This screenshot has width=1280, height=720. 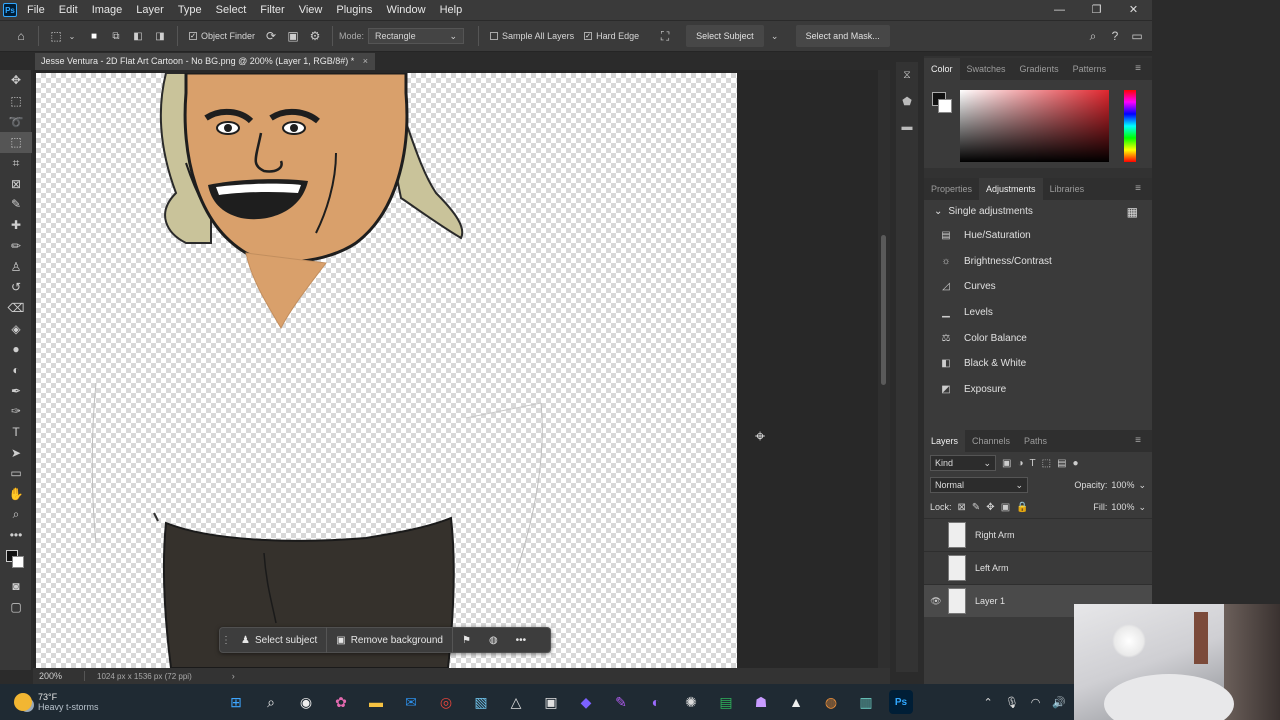 What do you see at coordinates (1038, 390) in the screenshot?
I see `adjustment-exposure: ◩ Exposure` at bounding box center [1038, 390].